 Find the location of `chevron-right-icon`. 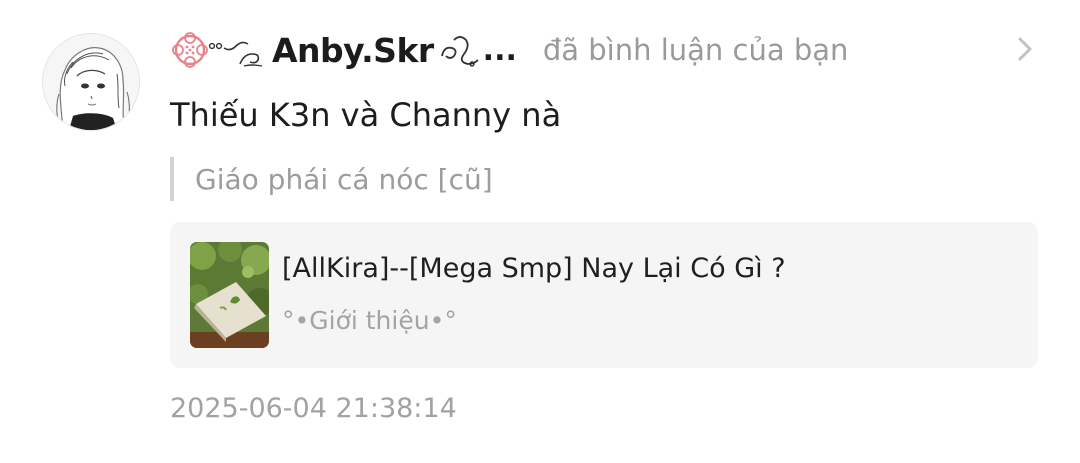

chevron-right-icon is located at coordinates (1026, 49).